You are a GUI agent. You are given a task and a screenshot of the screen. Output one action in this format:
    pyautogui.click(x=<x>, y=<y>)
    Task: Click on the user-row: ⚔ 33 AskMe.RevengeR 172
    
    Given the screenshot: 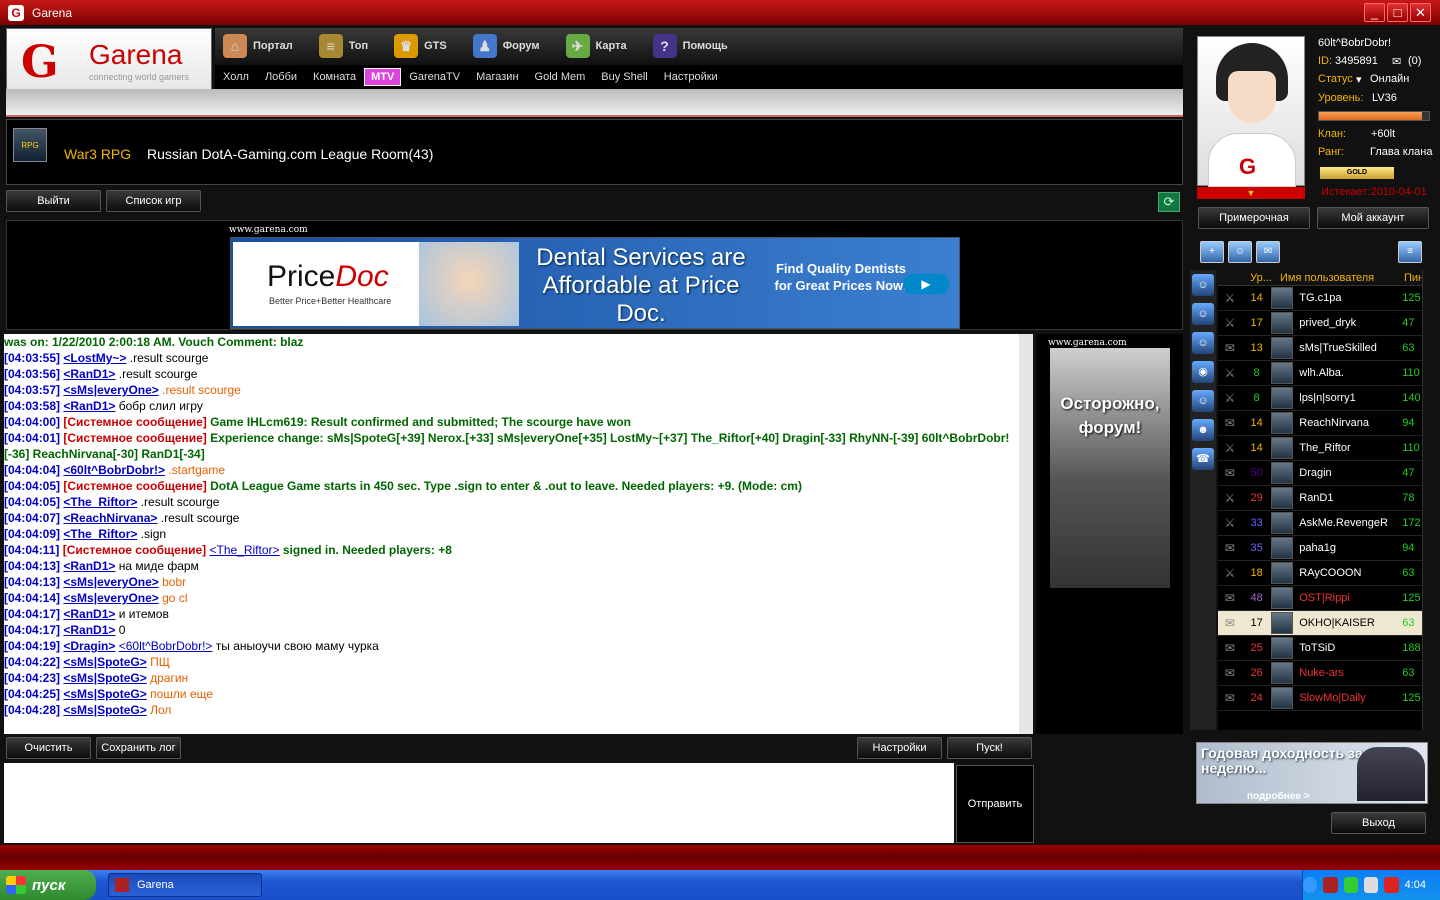 What is the action you would take?
    pyautogui.click(x=1320, y=523)
    